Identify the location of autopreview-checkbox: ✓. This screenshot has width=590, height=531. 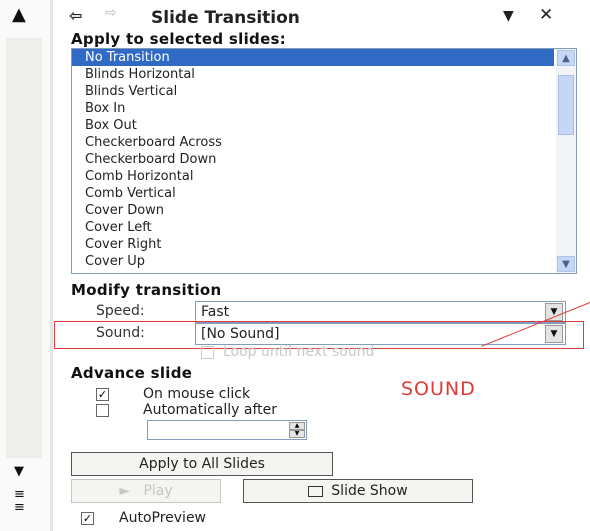
(87, 518).